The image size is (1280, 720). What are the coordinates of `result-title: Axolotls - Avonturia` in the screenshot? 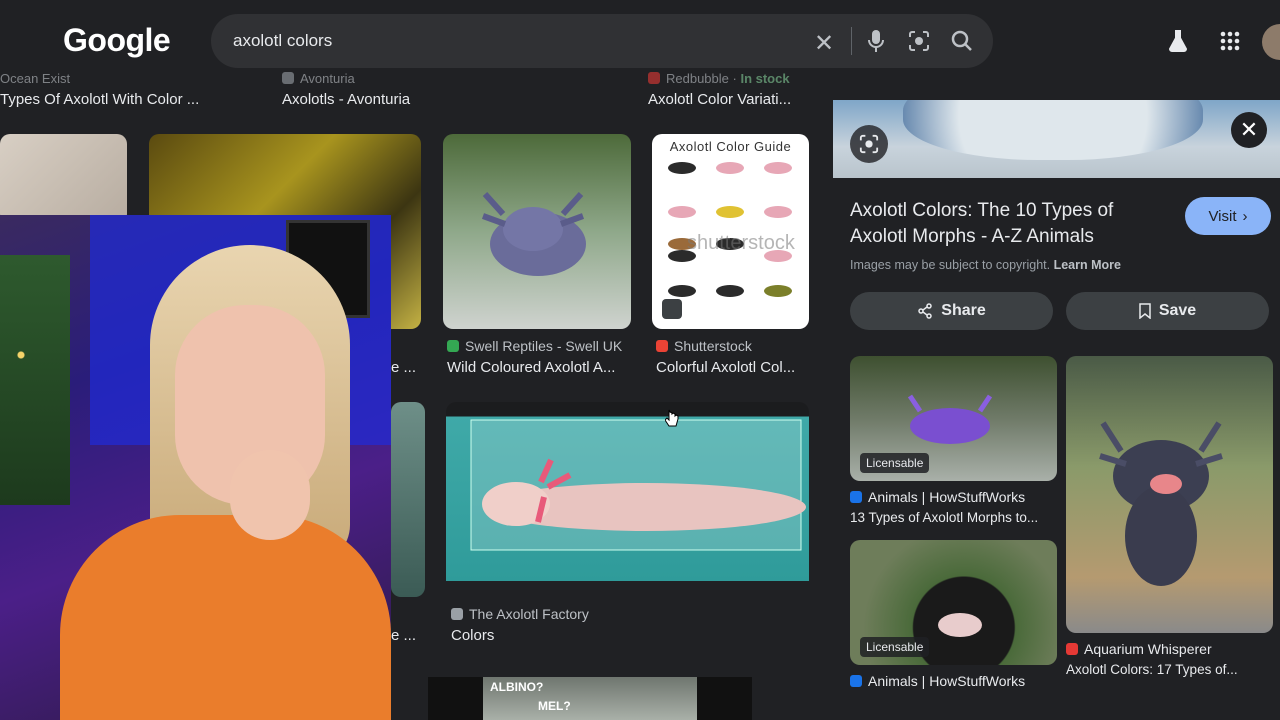 It's located at (346, 99).